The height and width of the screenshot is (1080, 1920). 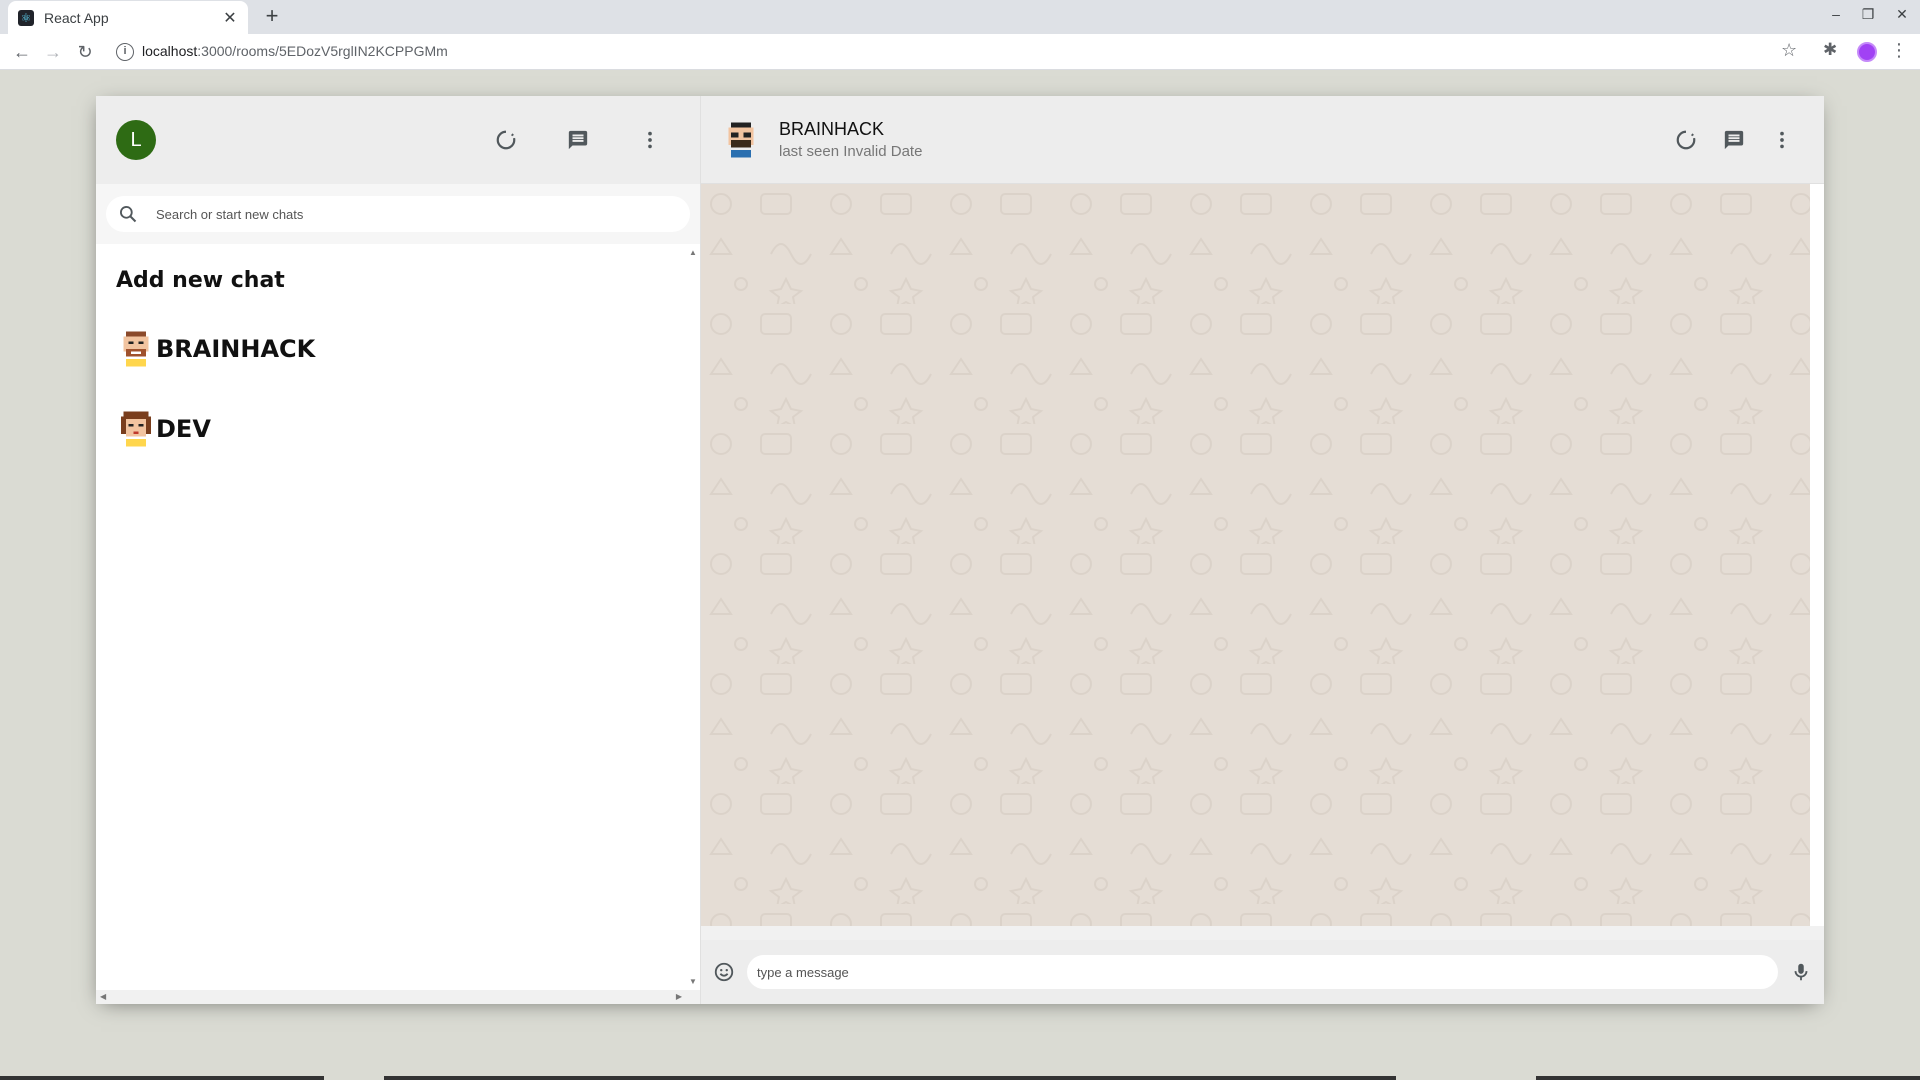 What do you see at coordinates (398, 280) in the screenshot?
I see `add-new-chat: Add new chat` at bounding box center [398, 280].